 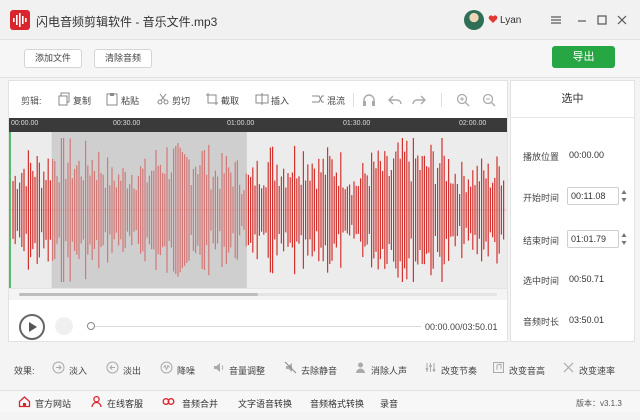 What do you see at coordinates (112, 367) in the screenshot?
I see `fade-out-icon` at bounding box center [112, 367].